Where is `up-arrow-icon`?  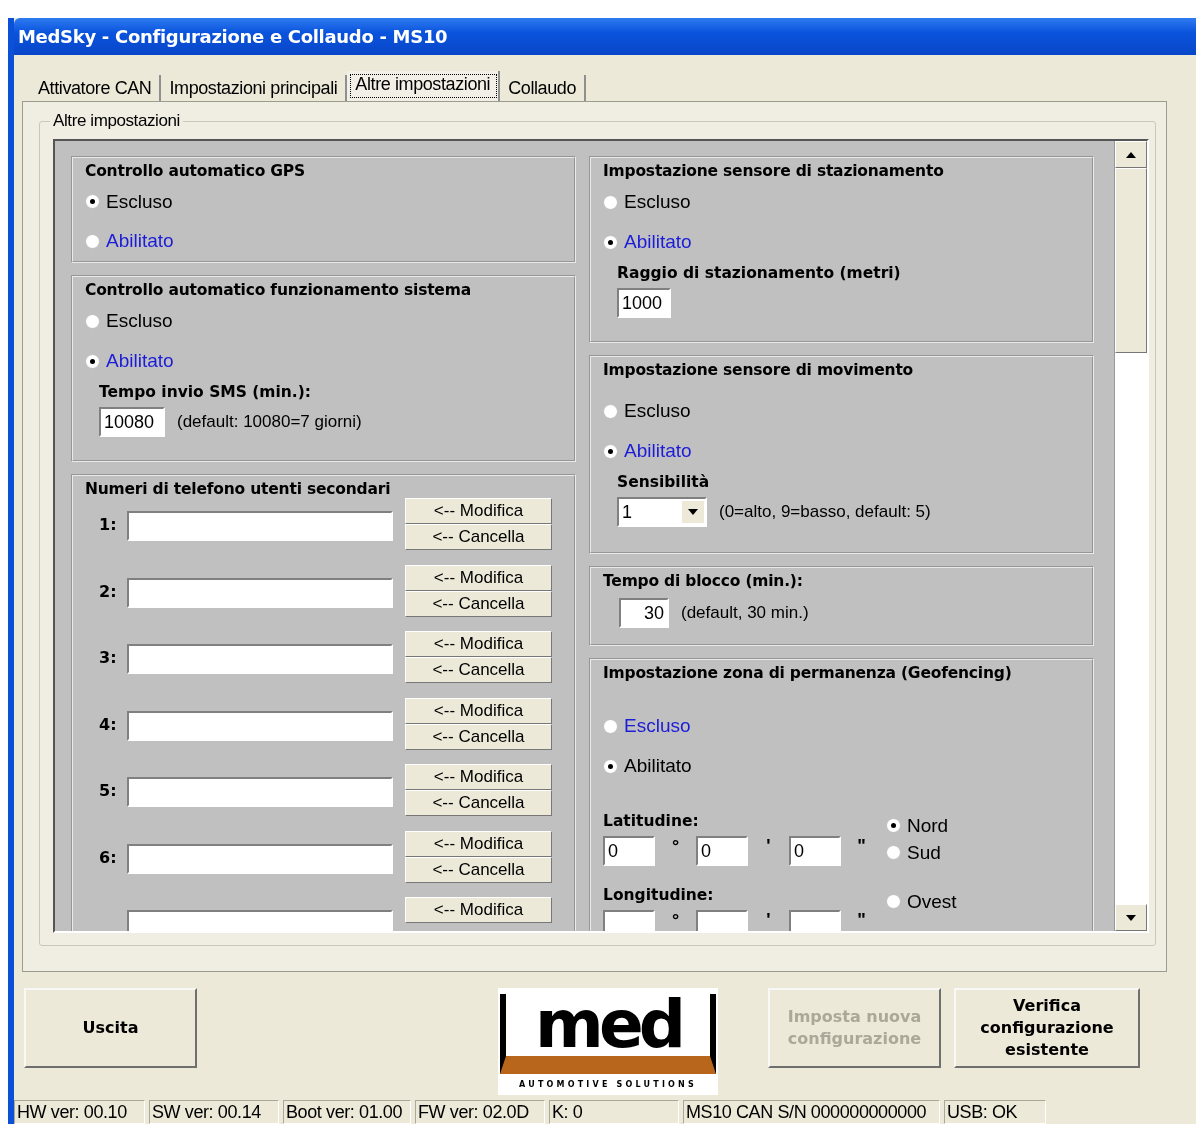 up-arrow-icon is located at coordinates (1131, 154).